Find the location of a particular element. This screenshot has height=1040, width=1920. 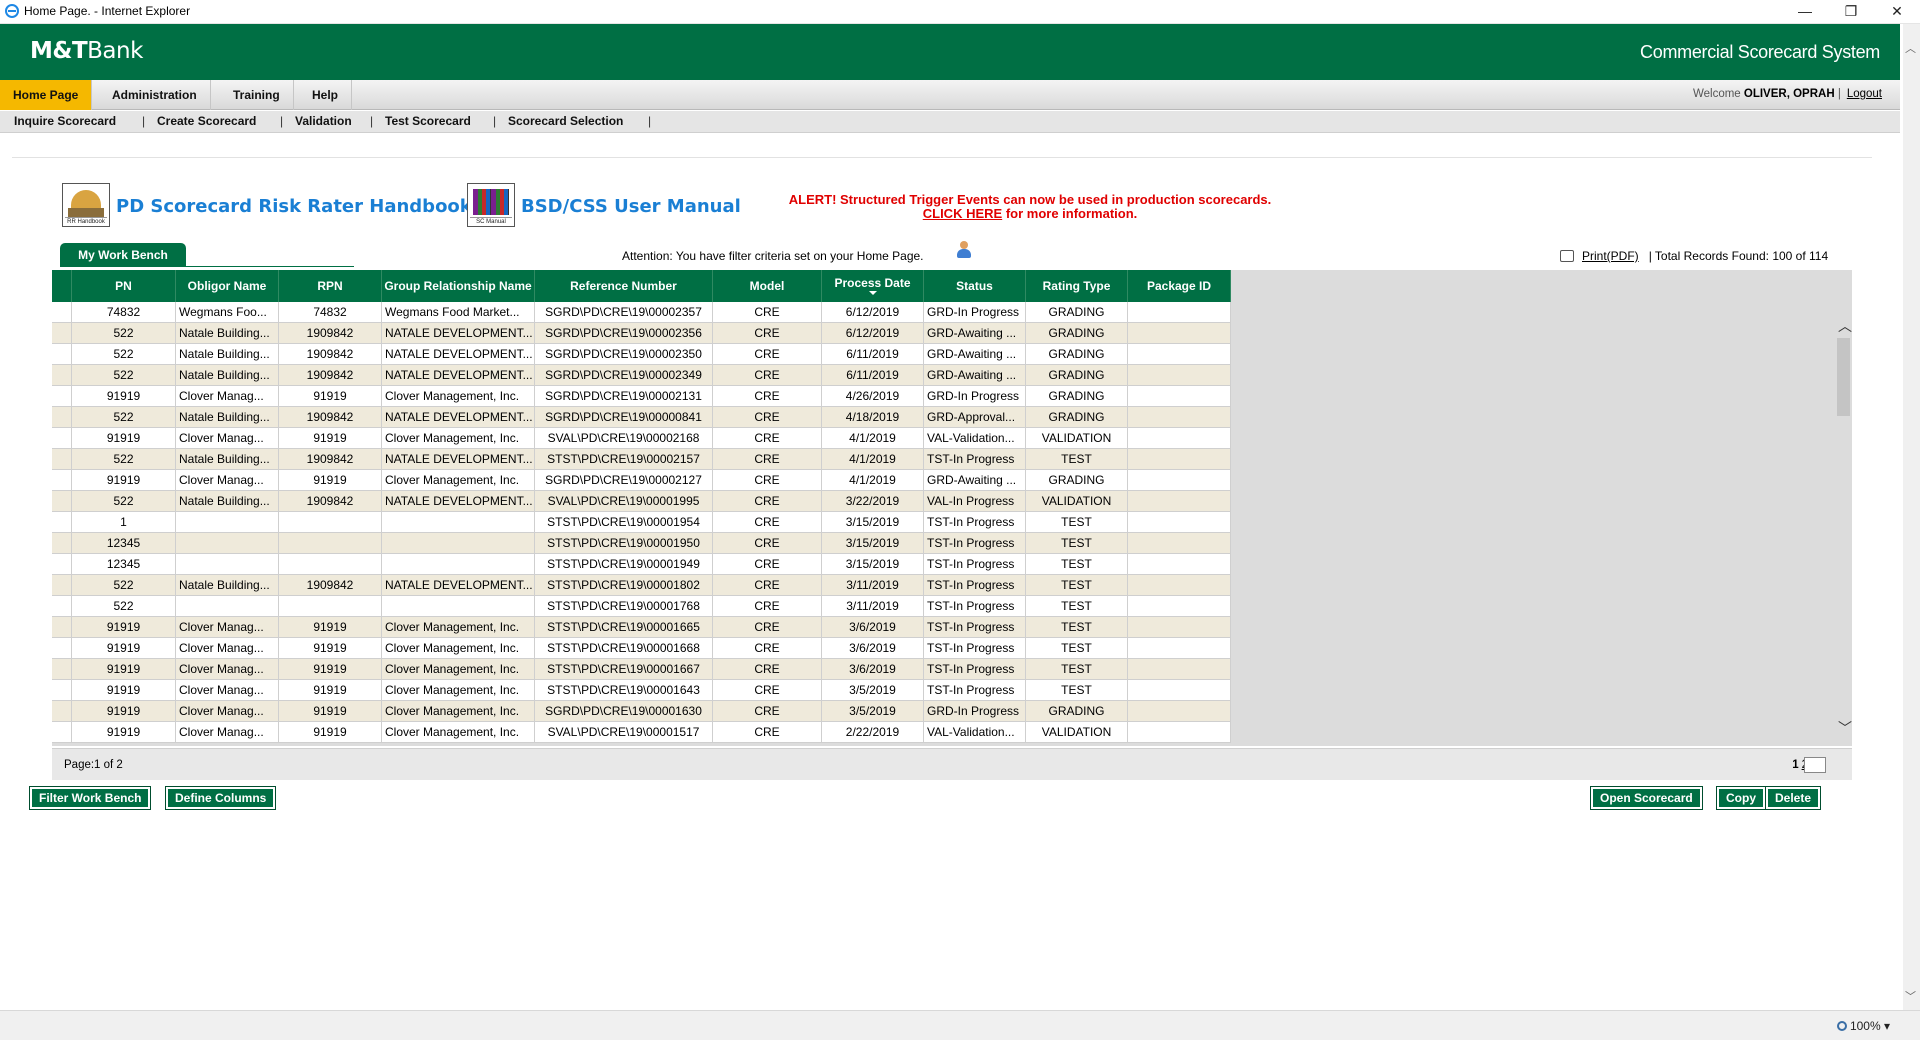

col-group-relationship-name: Group Relationship Name is located at coordinates (458, 286).